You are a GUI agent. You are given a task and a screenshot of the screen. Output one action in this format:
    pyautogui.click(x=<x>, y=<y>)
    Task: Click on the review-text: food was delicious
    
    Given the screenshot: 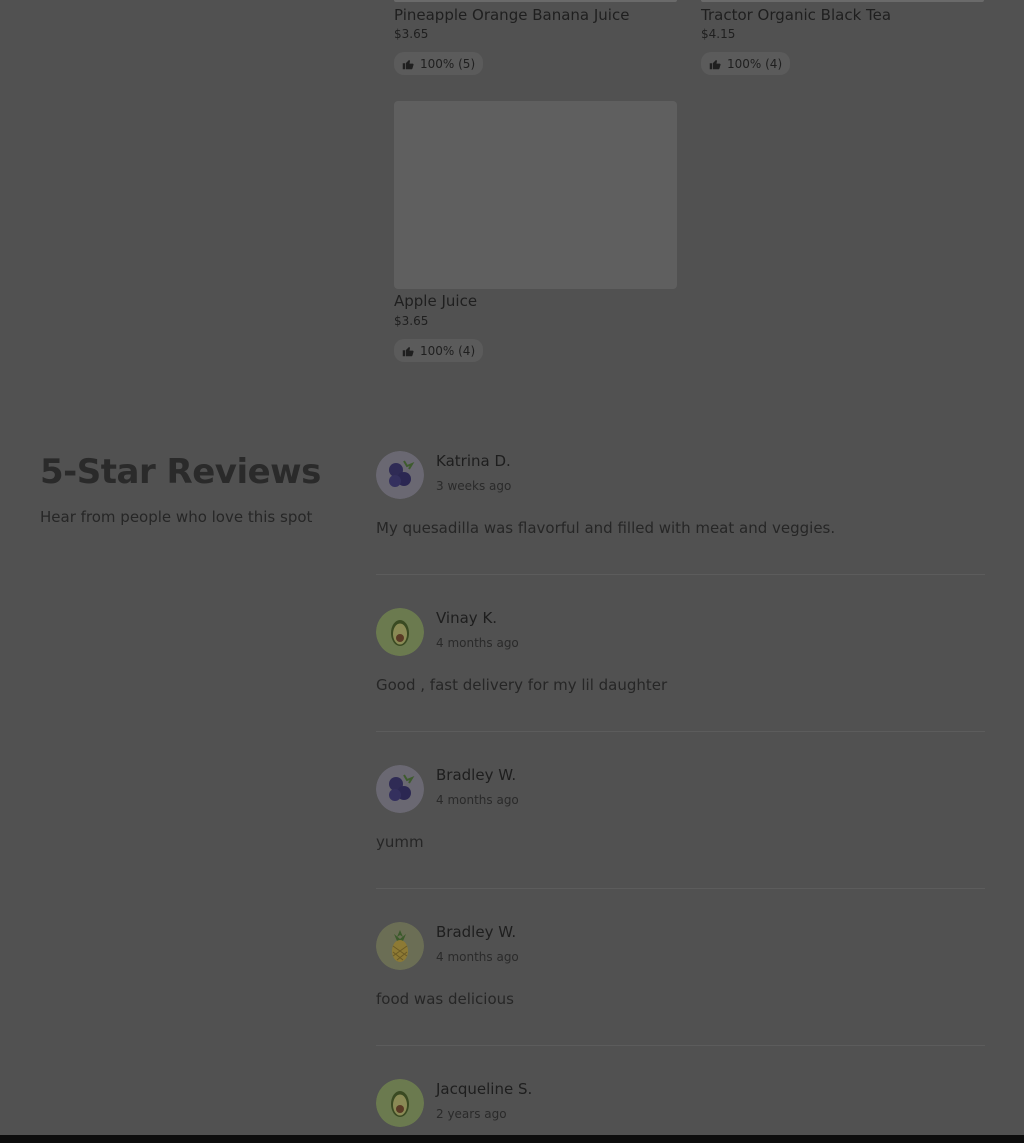 What is the action you would take?
    pyautogui.click(x=445, y=999)
    